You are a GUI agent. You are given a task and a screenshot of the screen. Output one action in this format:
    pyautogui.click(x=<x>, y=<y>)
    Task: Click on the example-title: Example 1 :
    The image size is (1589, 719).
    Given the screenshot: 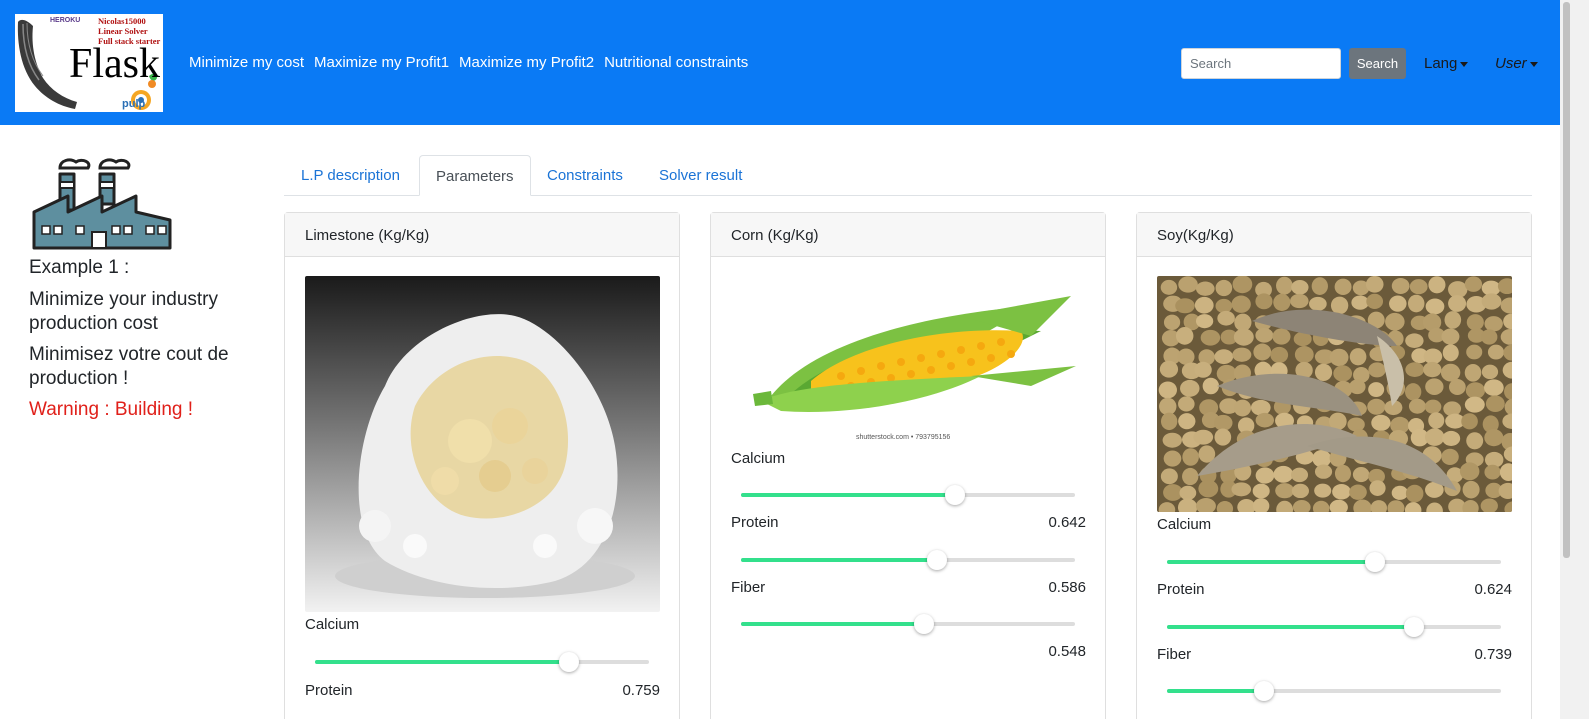 What is the action you would take?
    pyautogui.click(x=79, y=267)
    